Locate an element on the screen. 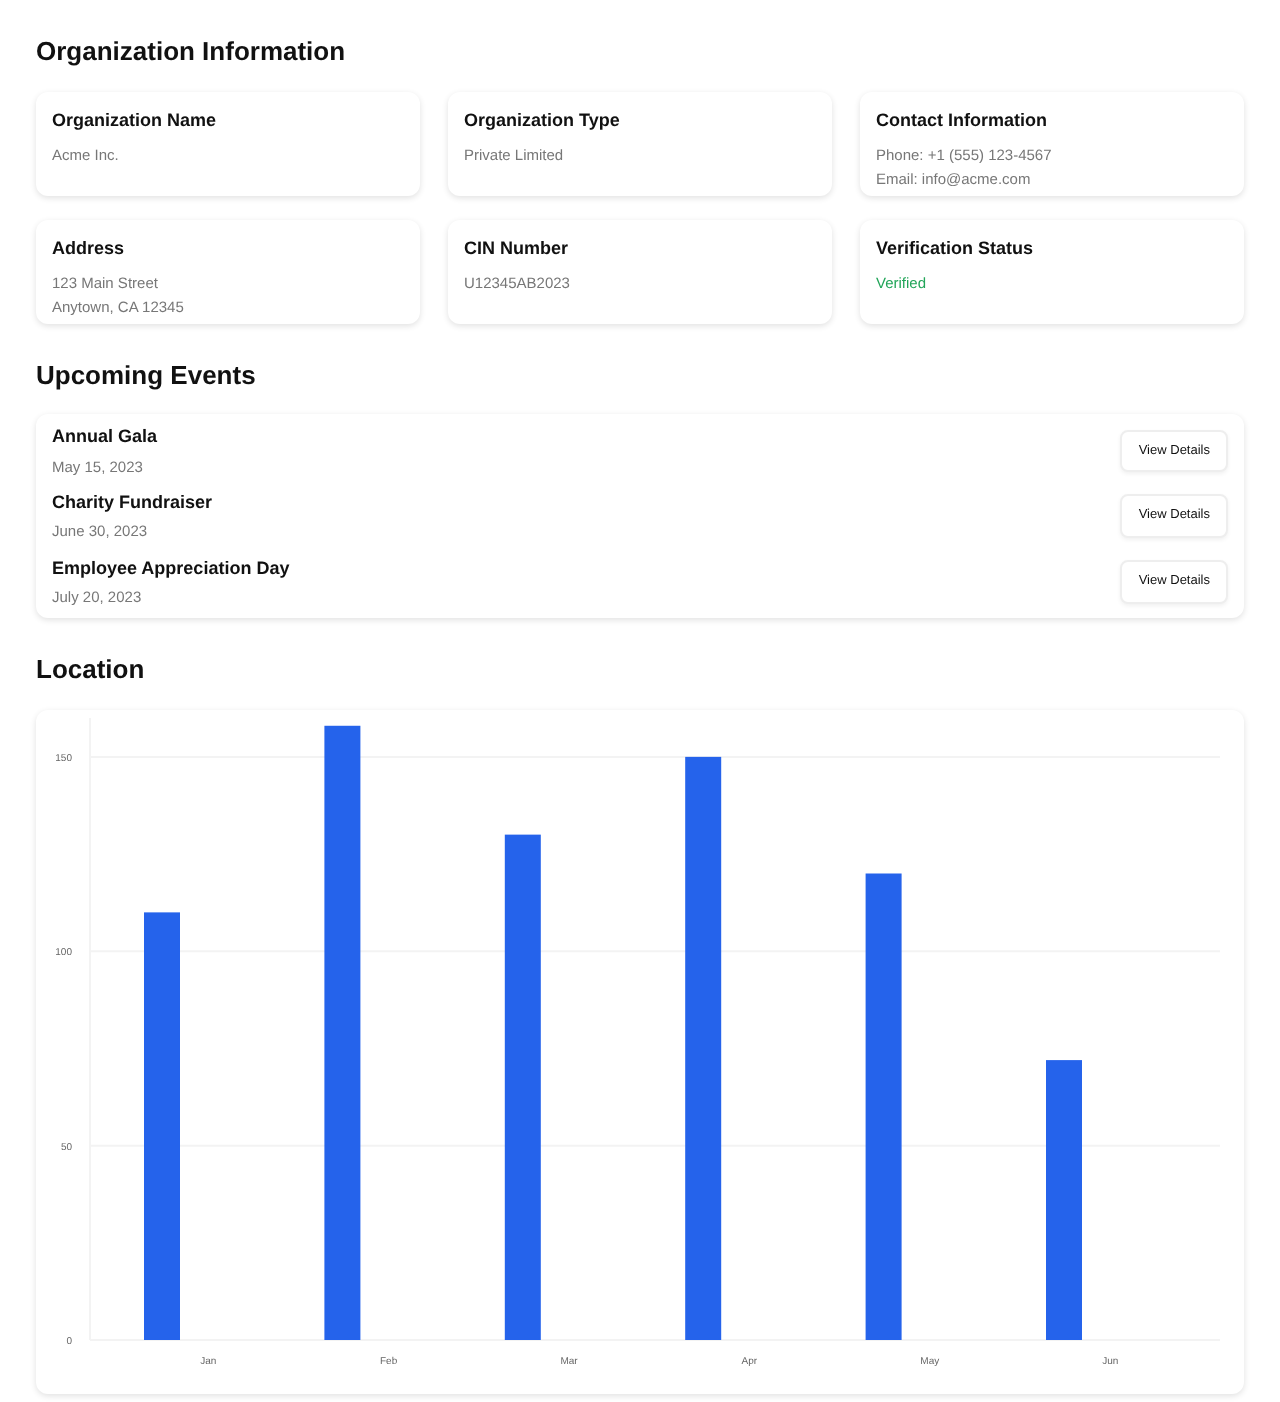 This screenshot has height=1402, width=1280. field-label: Verification Status is located at coordinates (956, 248).